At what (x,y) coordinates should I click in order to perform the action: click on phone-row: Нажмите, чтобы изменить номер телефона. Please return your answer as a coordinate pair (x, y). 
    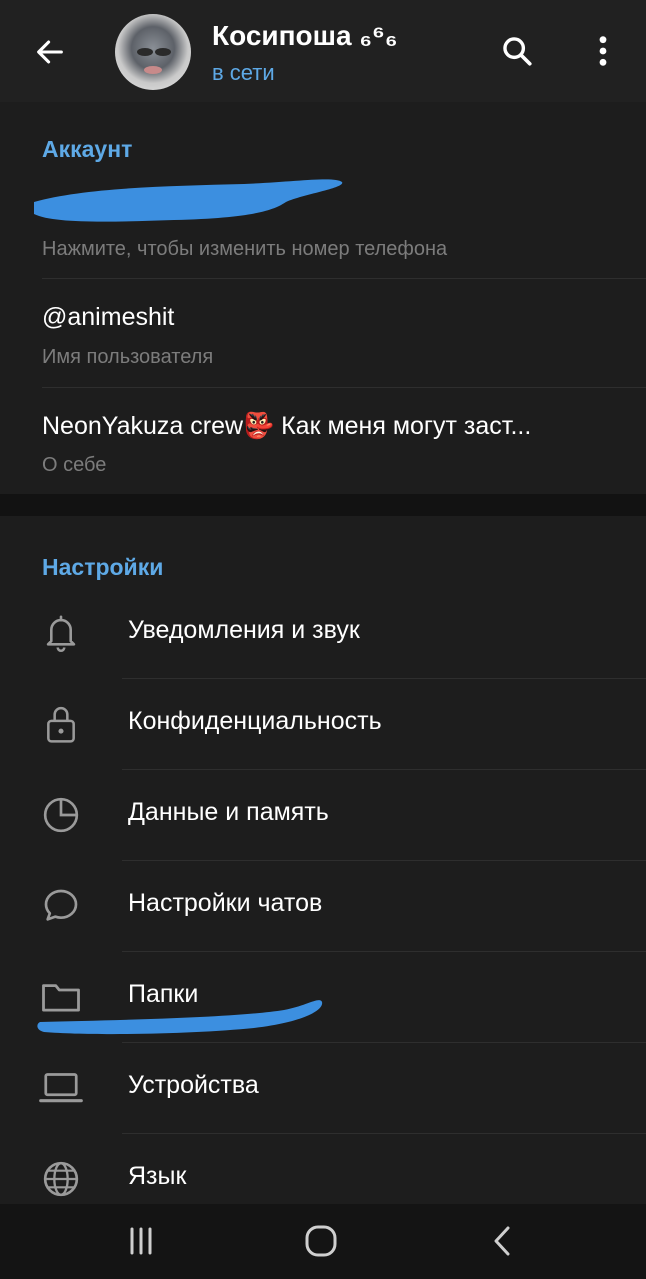
    Looking at the image, I should click on (323, 219).